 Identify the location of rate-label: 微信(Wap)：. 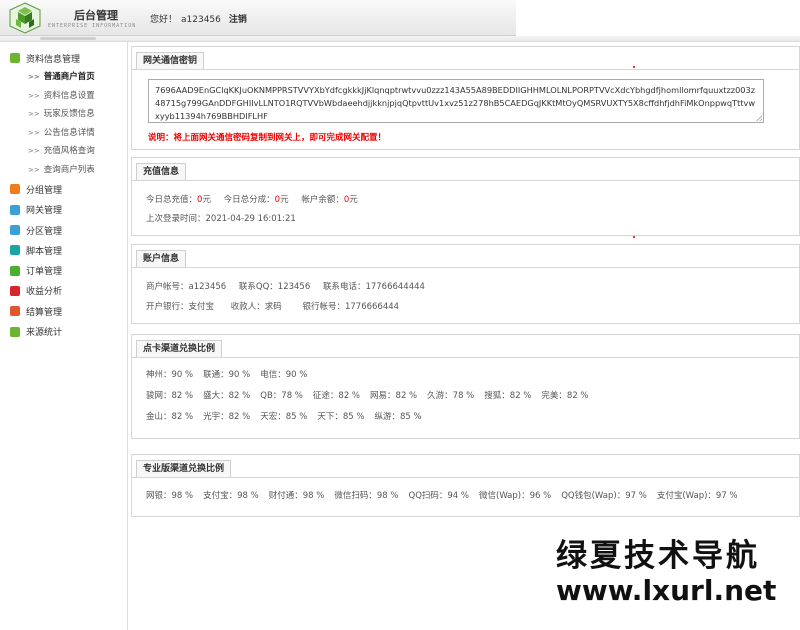
(504, 496).